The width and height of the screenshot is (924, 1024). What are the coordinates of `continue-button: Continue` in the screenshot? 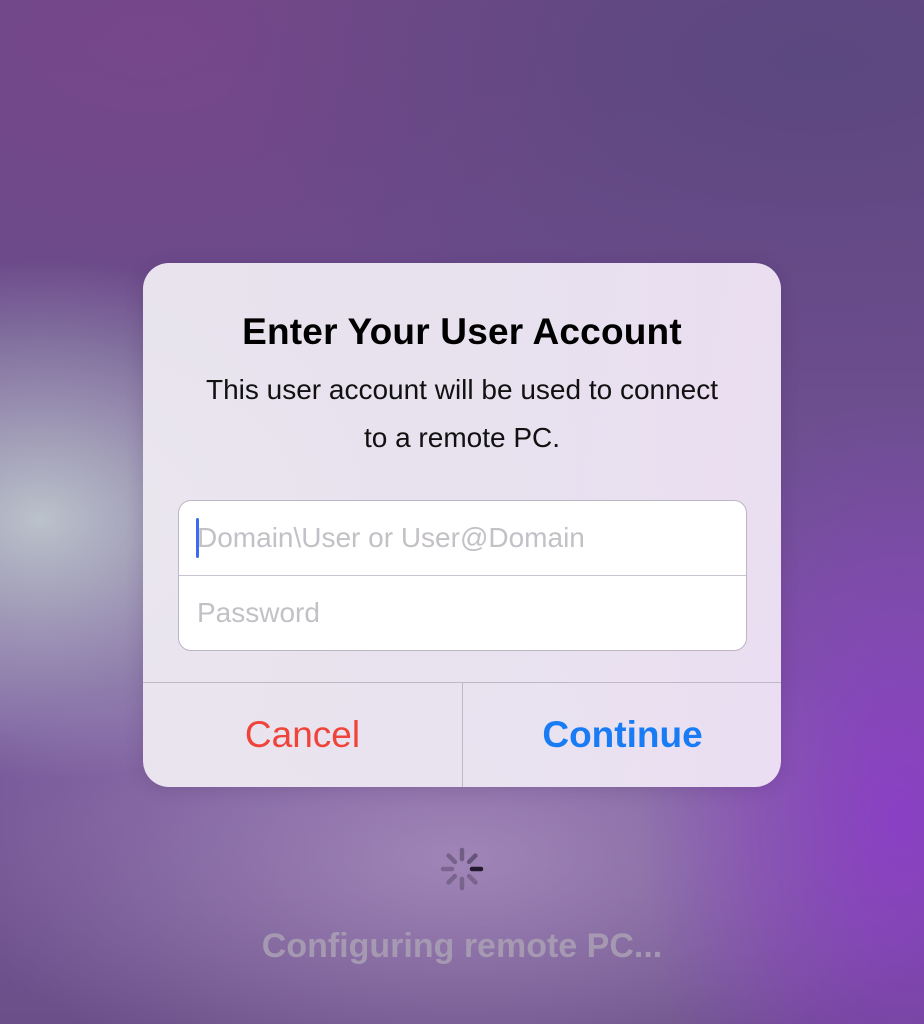 It's located at (622, 735).